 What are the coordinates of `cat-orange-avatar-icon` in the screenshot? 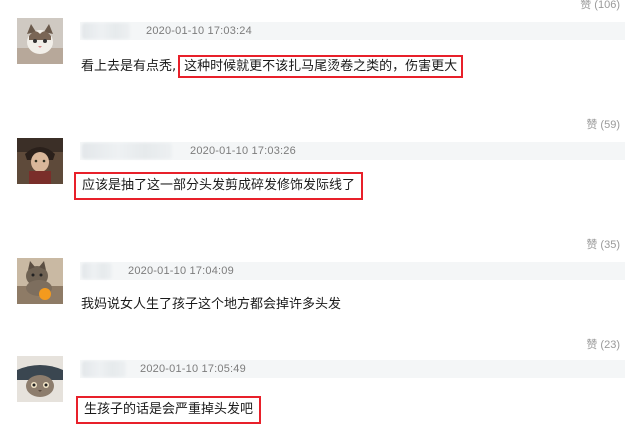 It's located at (40, 281).